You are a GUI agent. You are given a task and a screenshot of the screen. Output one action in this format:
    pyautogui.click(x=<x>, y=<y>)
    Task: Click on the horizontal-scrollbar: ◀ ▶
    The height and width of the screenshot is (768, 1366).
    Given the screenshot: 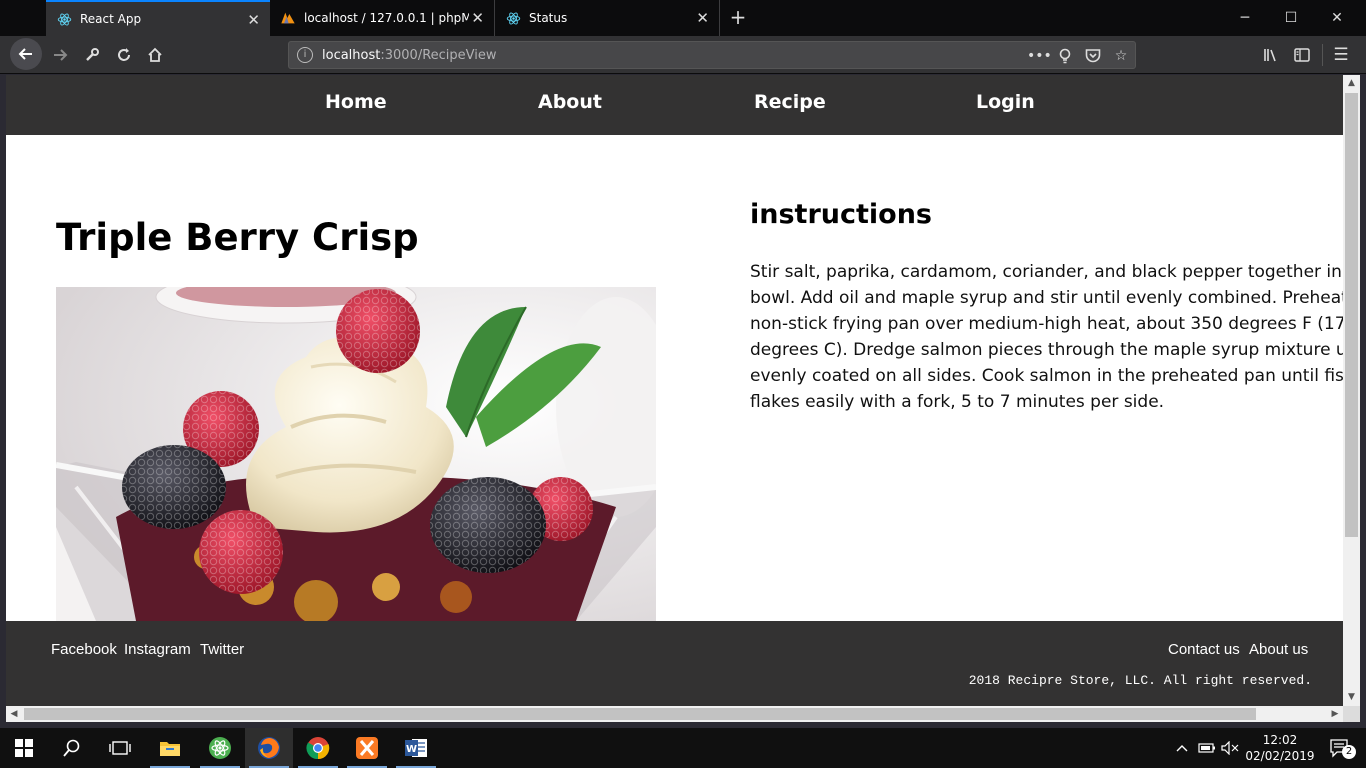 What is the action you would take?
    pyautogui.click(x=674, y=714)
    